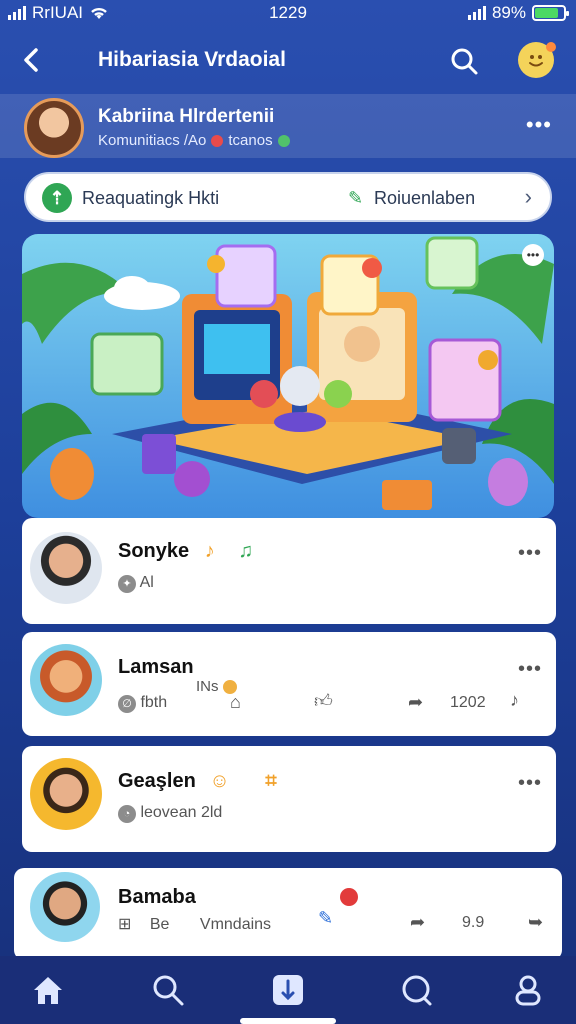  I want to click on post-meta: ✦ Al, so click(136, 583).